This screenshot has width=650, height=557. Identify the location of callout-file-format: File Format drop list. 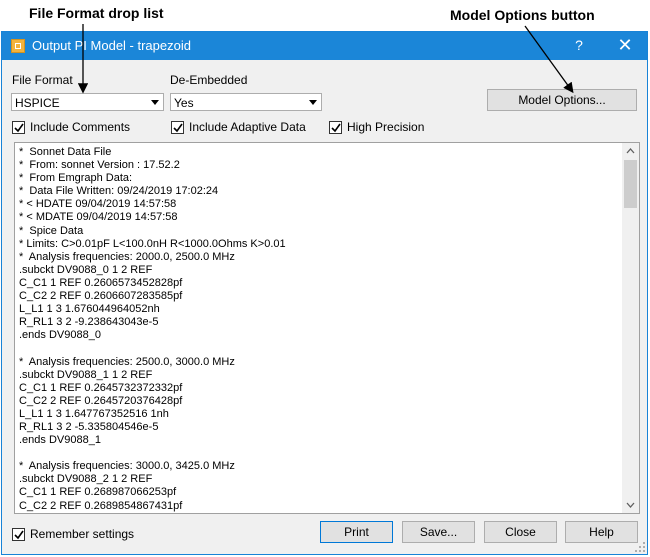
(96, 13).